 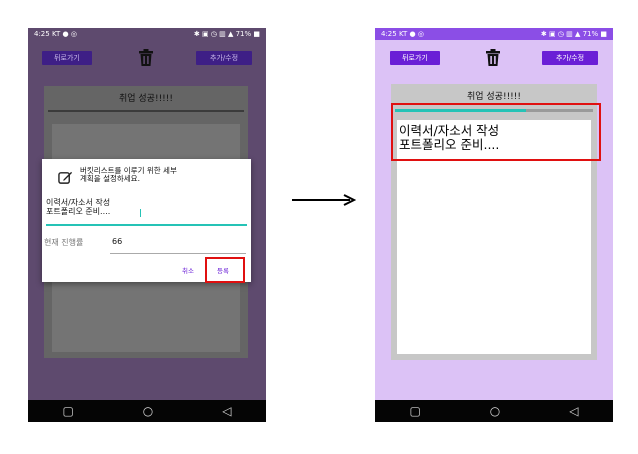 I want to click on progress-input-underline, so click(x=178, y=253).